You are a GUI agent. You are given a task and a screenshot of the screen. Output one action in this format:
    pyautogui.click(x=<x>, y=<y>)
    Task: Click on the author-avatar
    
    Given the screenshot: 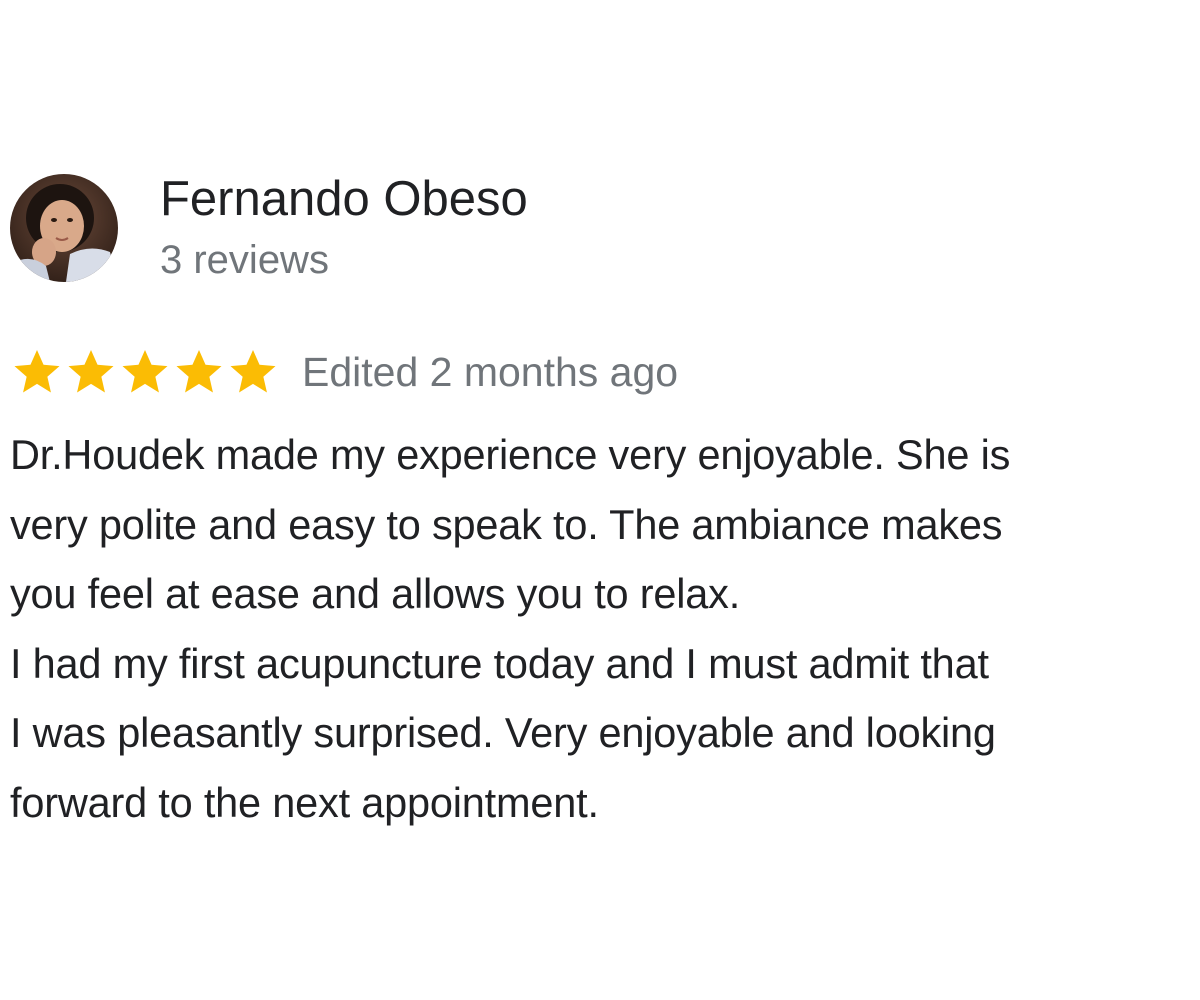 What is the action you would take?
    pyautogui.click(x=64, y=228)
    